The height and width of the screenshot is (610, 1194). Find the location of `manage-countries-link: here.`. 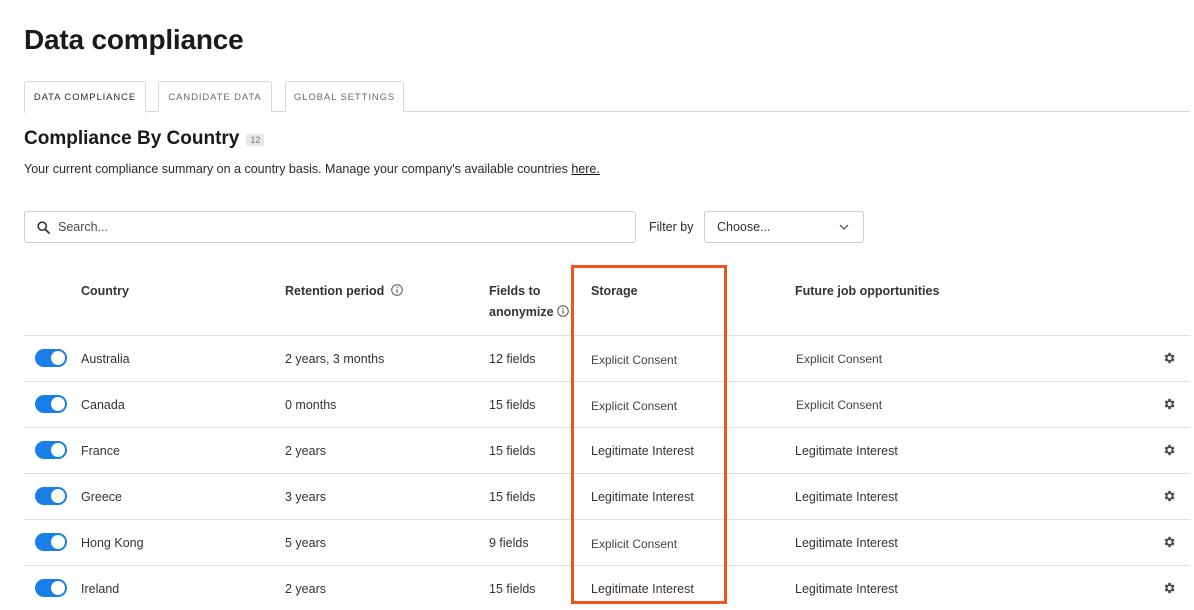

manage-countries-link: here. is located at coordinates (585, 169).